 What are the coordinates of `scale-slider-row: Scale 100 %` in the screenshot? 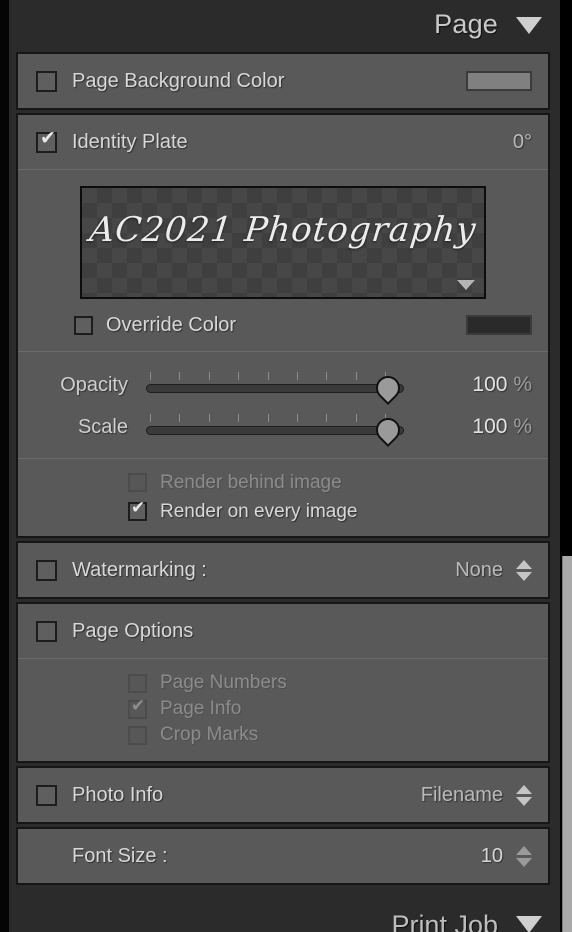 It's located at (283, 427).